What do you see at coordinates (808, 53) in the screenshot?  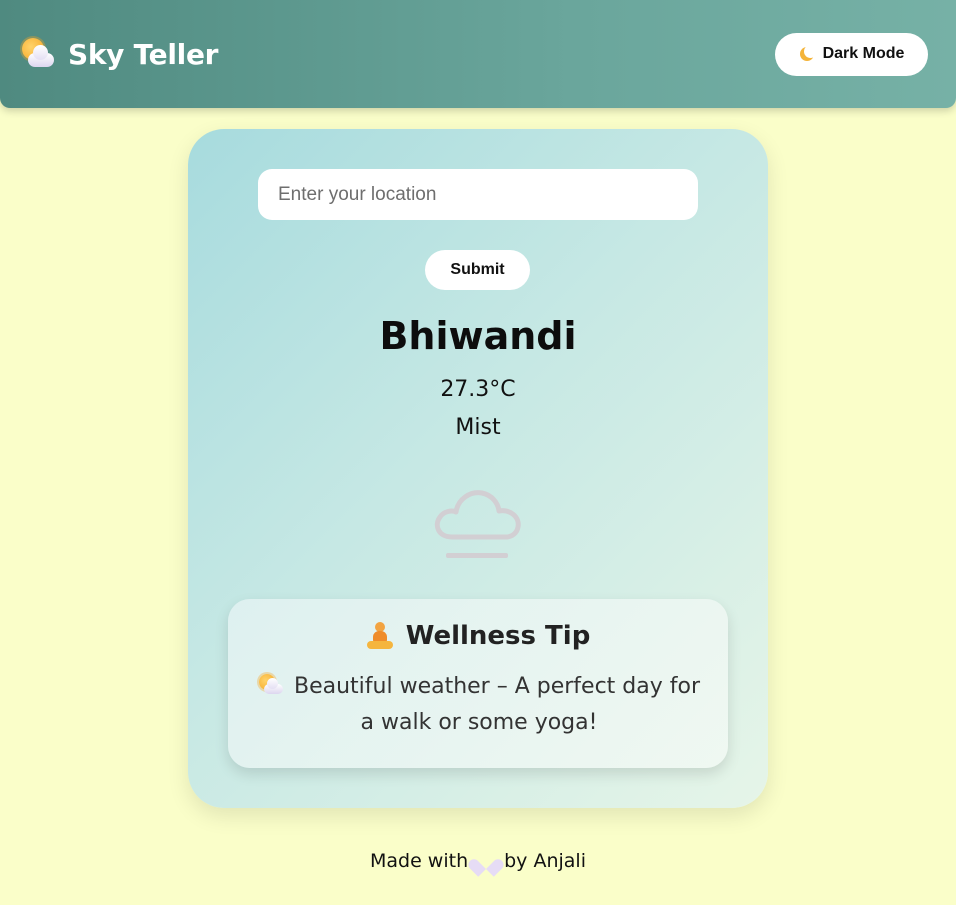 I see `crescent-moon-icon` at bounding box center [808, 53].